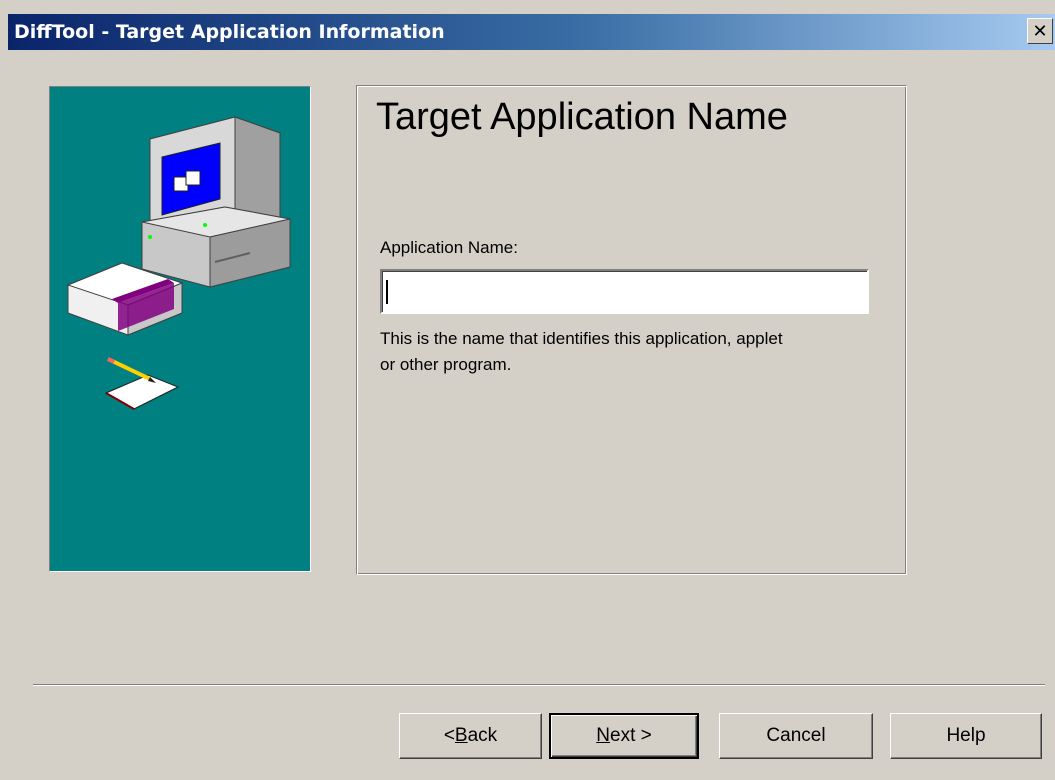  Describe the element at coordinates (796, 736) in the screenshot. I see `cancel-button: Cancel` at that location.